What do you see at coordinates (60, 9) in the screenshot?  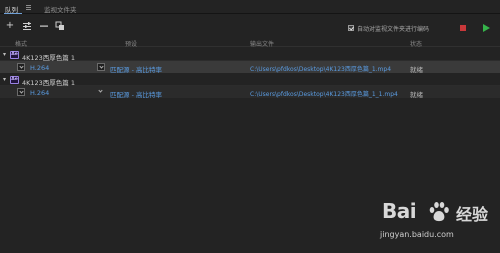 I see `tab-watch-folders: 监视文件夹` at bounding box center [60, 9].